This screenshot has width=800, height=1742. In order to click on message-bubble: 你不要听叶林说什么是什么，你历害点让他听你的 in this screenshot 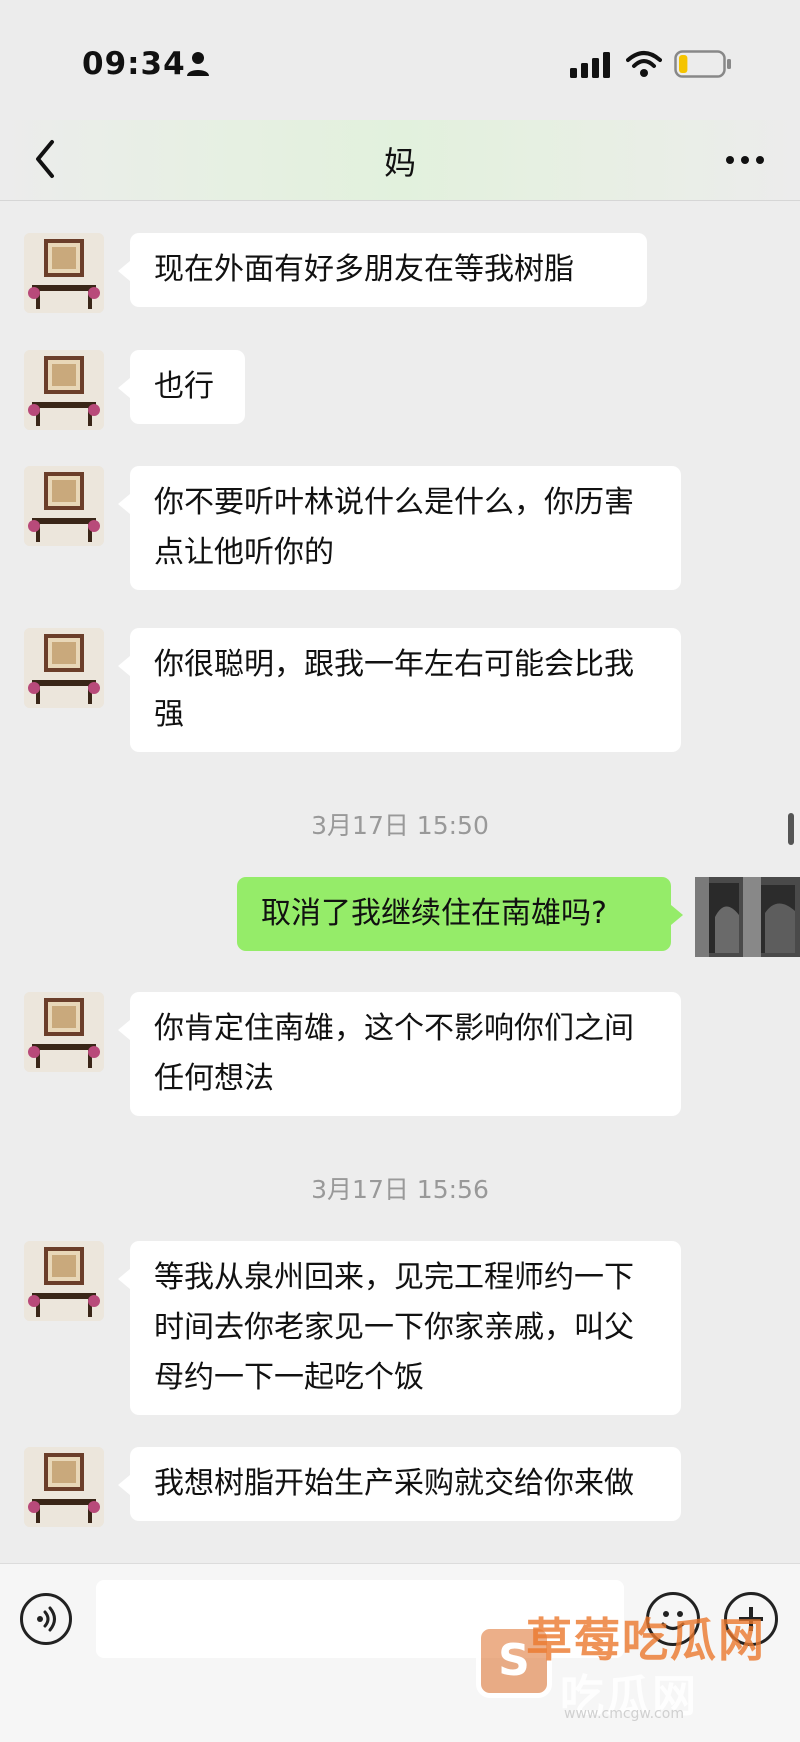, I will do `click(399, 528)`.